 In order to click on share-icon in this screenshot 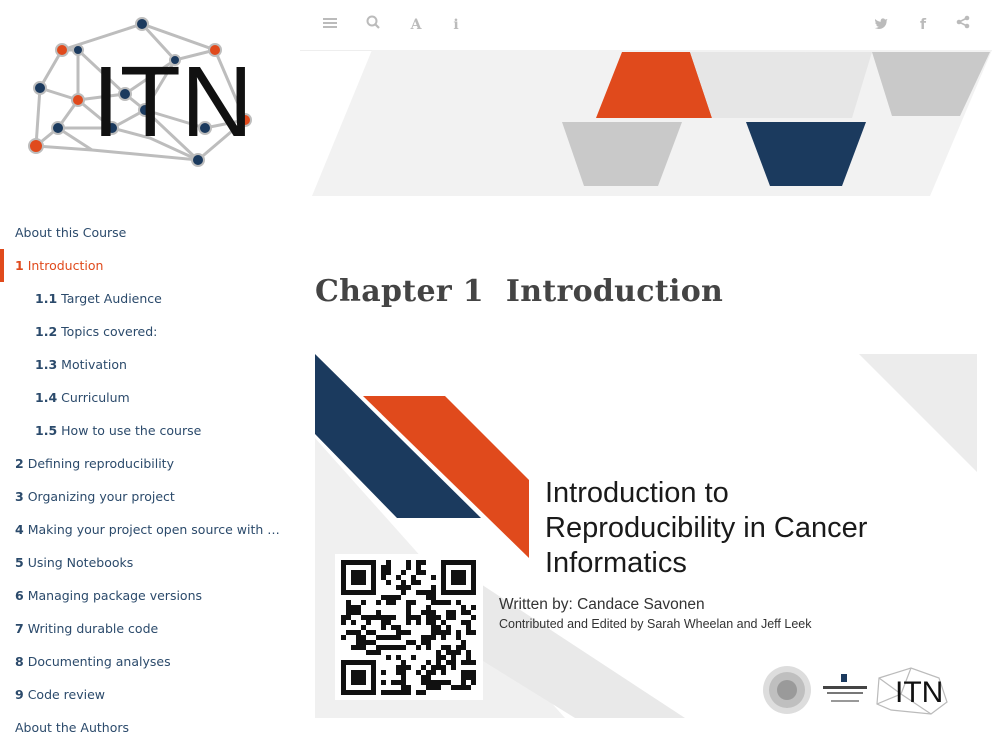, I will do `click(963, 25)`.